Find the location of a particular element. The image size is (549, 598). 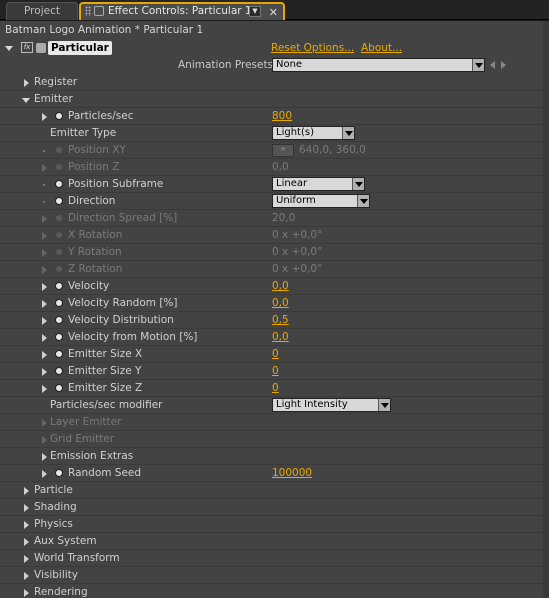

tab-effect-controls: Effect Controls: Particular 1 ▼ ✕ is located at coordinates (182, 11).